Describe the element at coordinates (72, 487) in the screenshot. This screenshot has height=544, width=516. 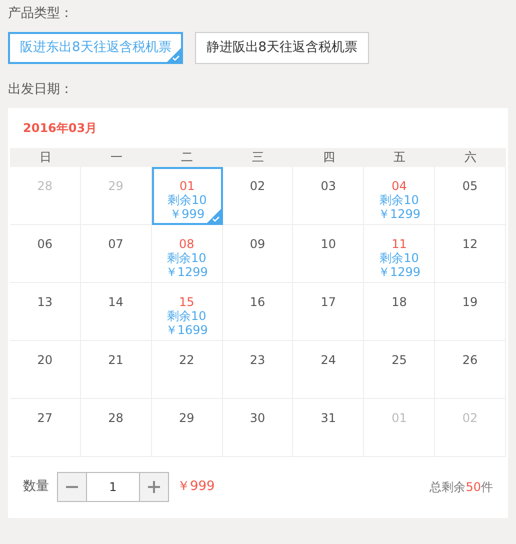
I see `decrease-button` at that location.